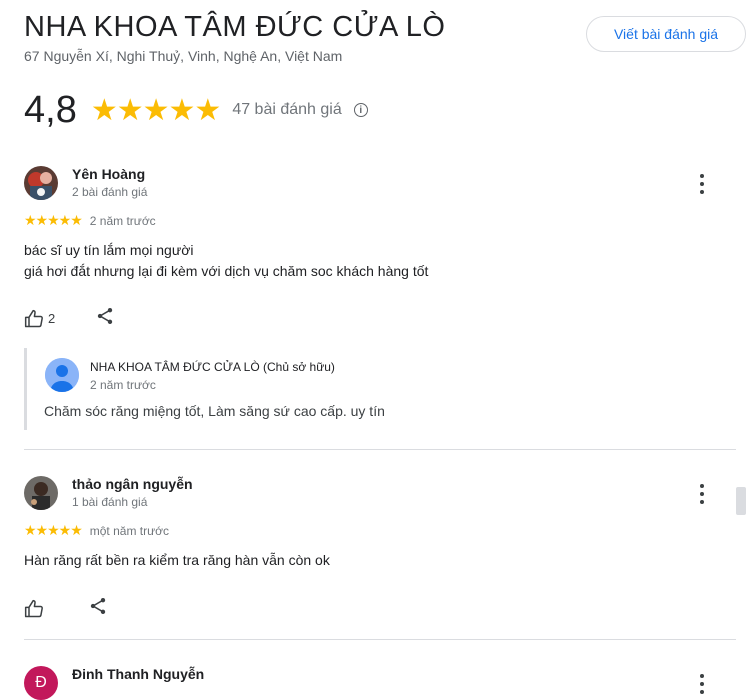 Image resolution: width=750 pixels, height=700 pixels. Describe the element at coordinates (50, 110) in the screenshot. I see `average-rating: 4,8` at that location.